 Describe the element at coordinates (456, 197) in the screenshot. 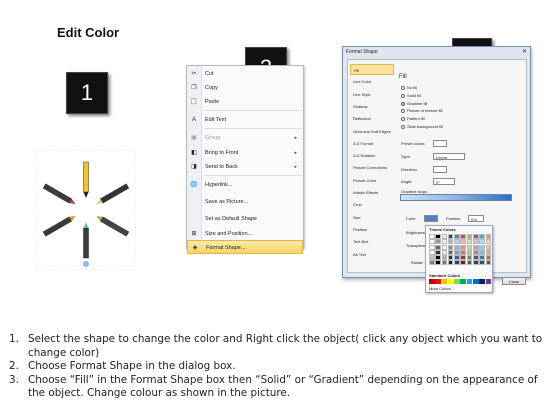

I see `gradient-stops-bar` at that location.